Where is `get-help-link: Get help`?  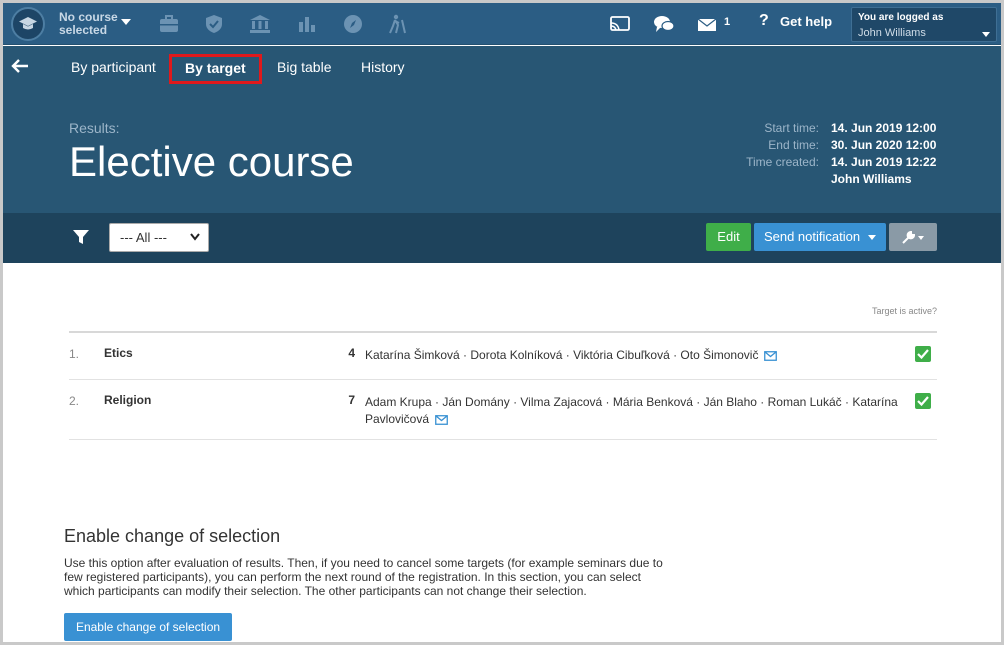 get-help-link: Get help is located at coordinates (806, 21).